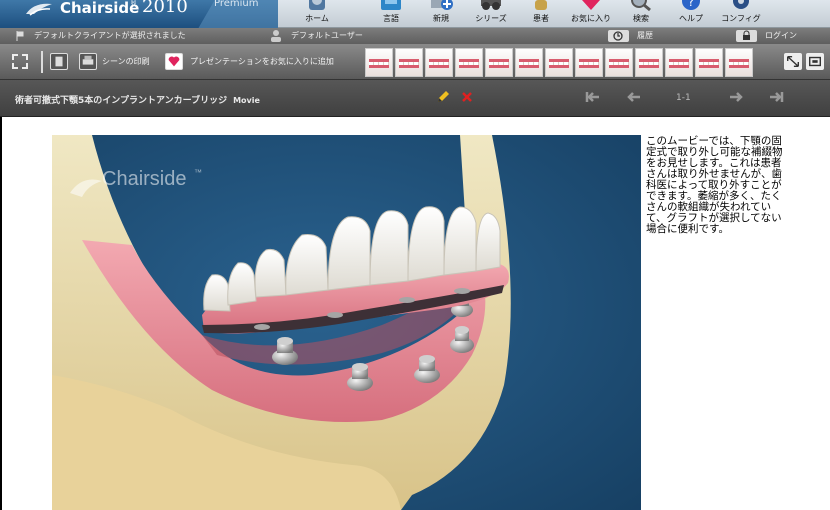 Image resolution: width=830 pixels, height=510 pixels. What do you see at coordinates (442, 5) in the screenshot?
I see `new-icon` at bounding box center [442, 5].